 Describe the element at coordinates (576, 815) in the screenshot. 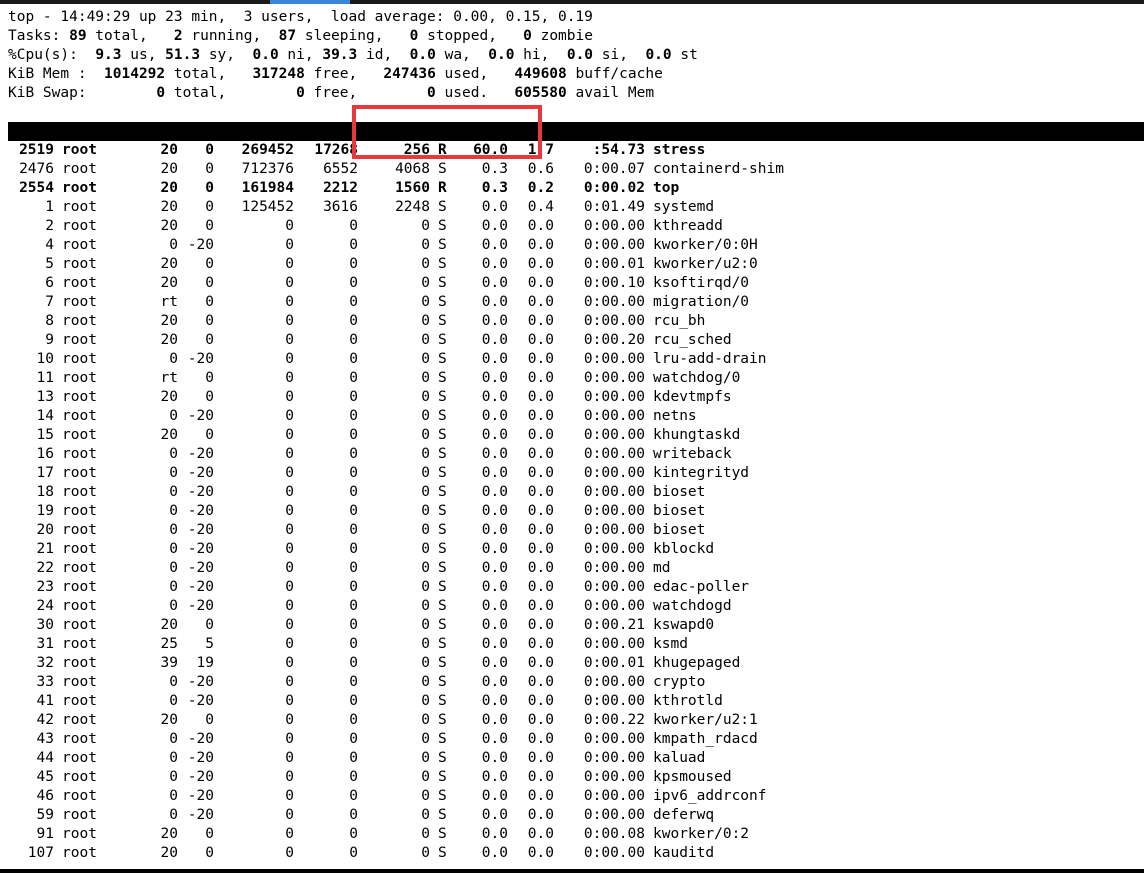

I see `process-row: 59 root 0 -20 0 0 0 S 0.0 0.0 0:00.00 deferwq` at that location.